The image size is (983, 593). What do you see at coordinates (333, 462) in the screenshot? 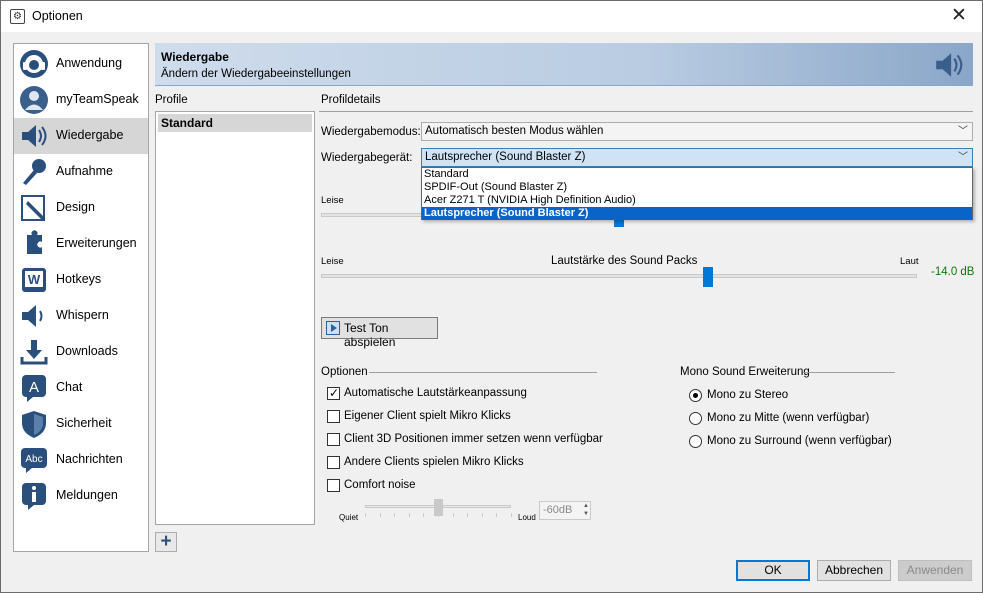
I see `other-mic-clicks-checkbox` at bounding box center [333, 462].